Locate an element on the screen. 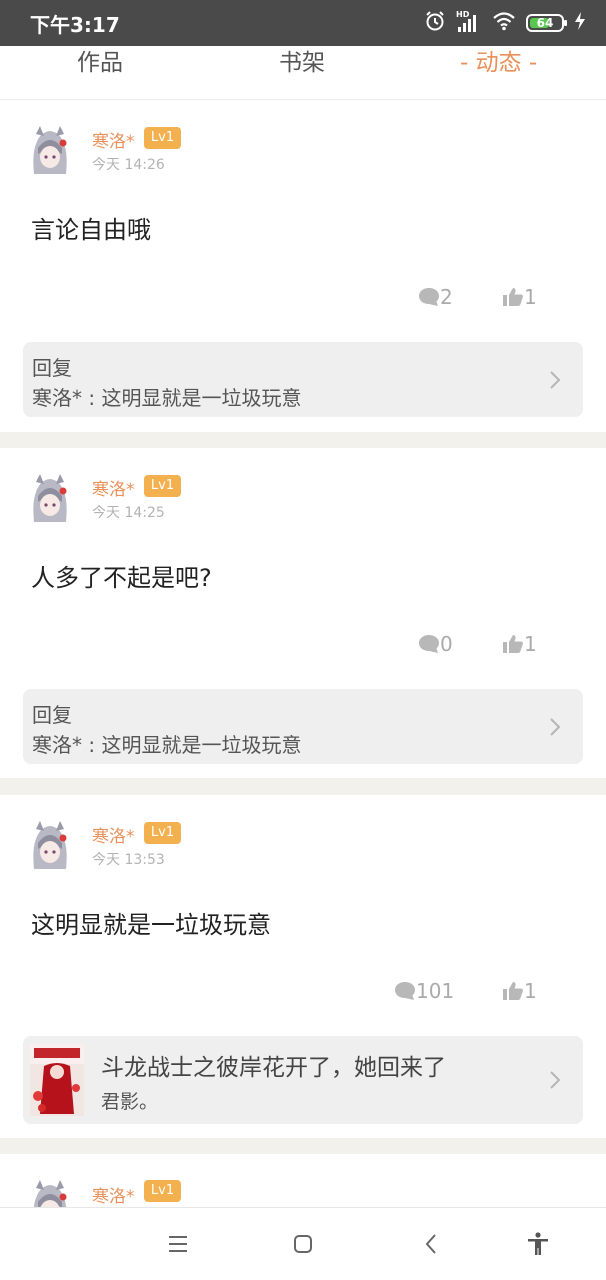  battery-level: 64 is located at coordinates (545, 23).